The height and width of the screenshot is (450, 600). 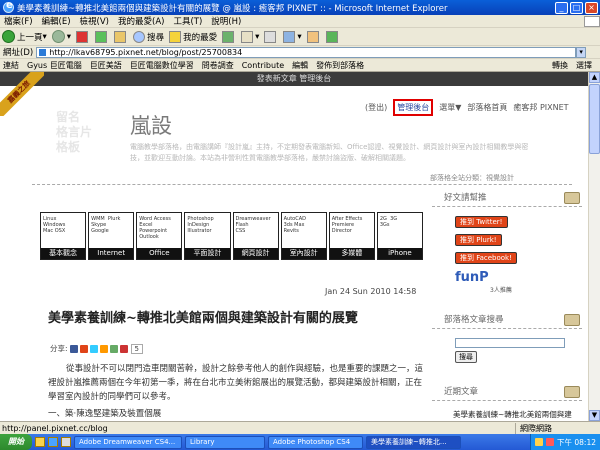 What do you see at coordinates (413, 107) in the screenshot?
I see `admin-link: 管理後台` at bounding box center [413, 107].